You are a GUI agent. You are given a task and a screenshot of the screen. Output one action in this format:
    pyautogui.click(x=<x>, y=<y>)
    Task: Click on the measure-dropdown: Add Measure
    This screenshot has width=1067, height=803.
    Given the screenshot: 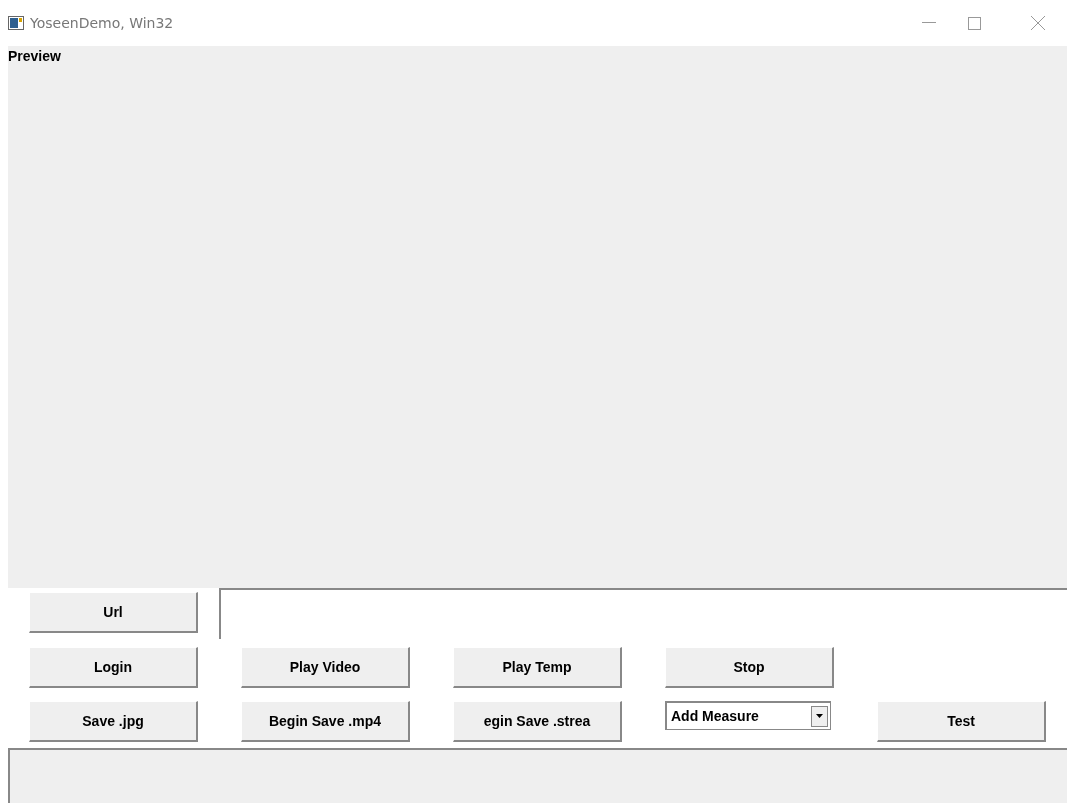 What is the action you would take?
    pyautogui.click(x=748, y=715)
    